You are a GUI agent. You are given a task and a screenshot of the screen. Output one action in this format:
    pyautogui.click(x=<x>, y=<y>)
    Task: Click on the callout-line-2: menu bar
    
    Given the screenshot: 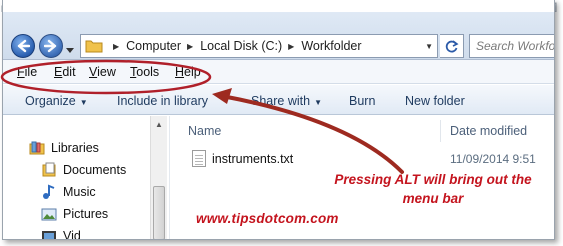 What is the action you would take?
    pyautogui.click(x=433, y=198)
    